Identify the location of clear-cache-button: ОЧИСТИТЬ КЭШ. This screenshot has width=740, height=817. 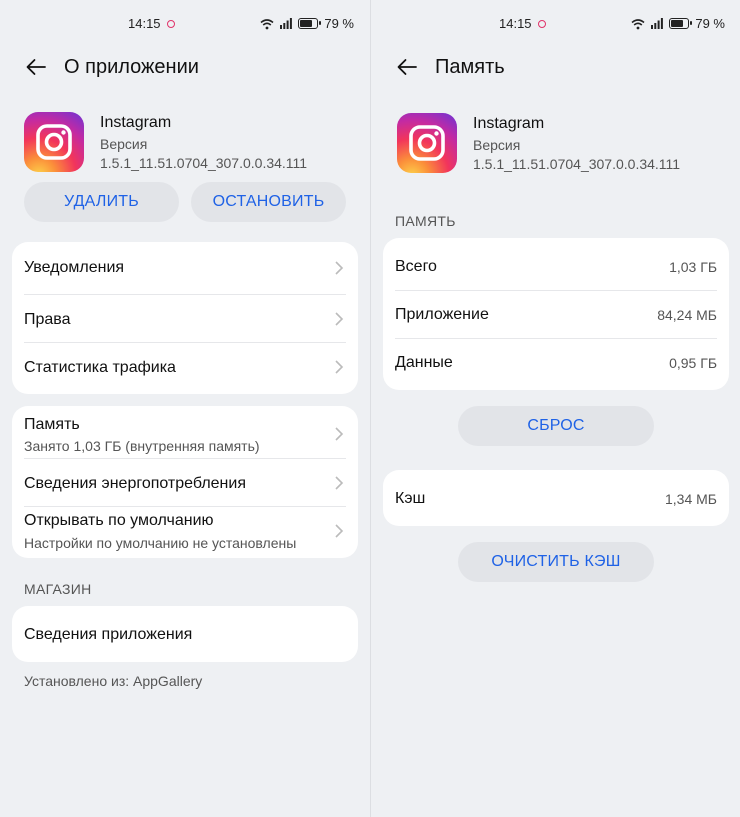
(556, 562).